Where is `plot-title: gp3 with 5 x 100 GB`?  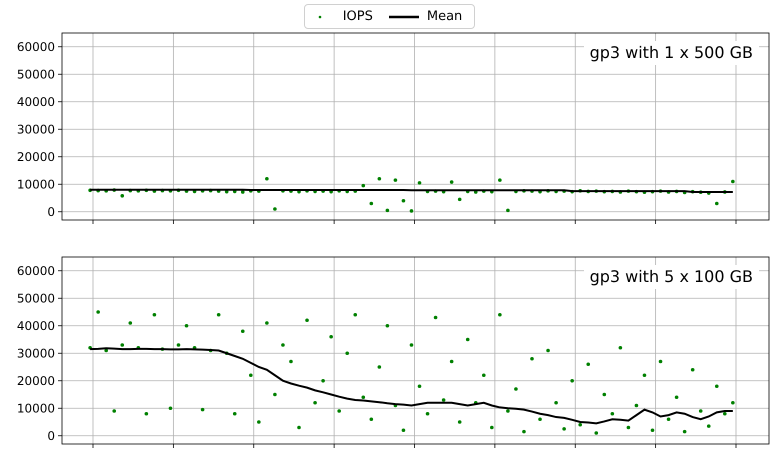
plot-title: gp3 with 5 x 100 GB is located at coordinates (671, 277).